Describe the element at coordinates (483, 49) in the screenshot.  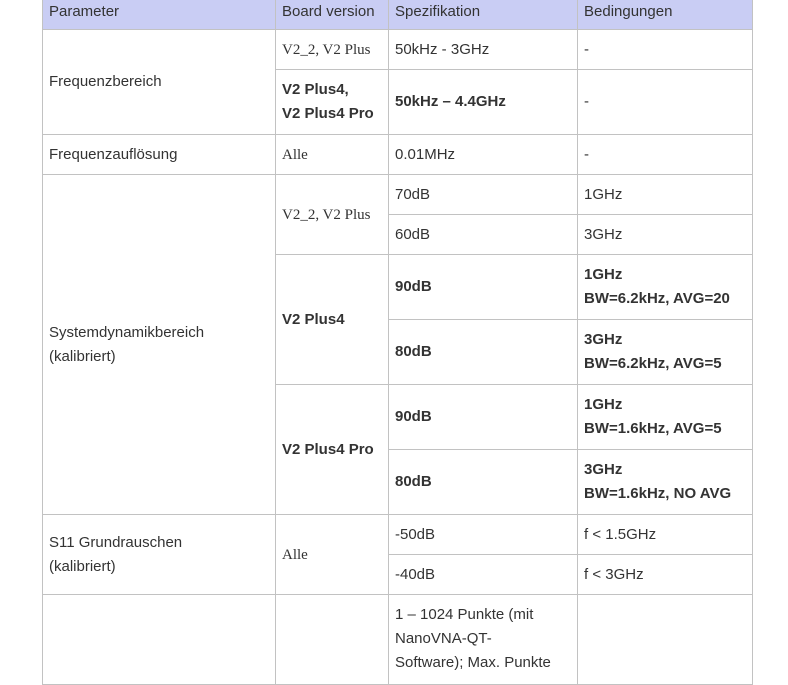
I see `spec-cell: 50kHz - 3GHz` at that location.